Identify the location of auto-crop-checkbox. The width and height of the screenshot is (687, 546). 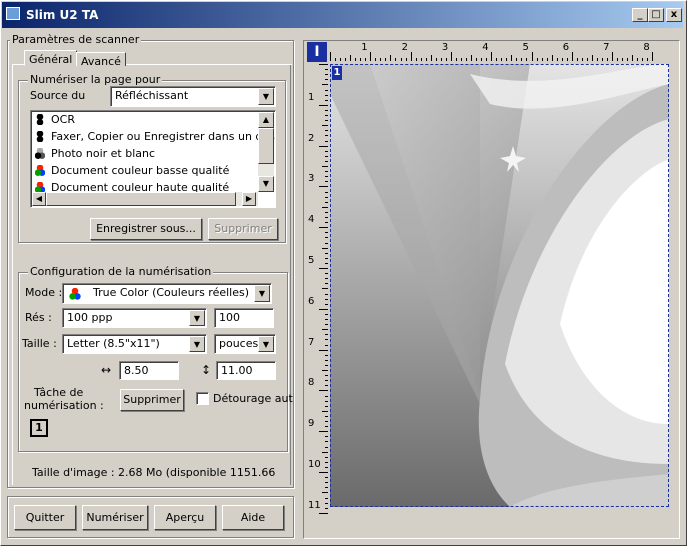
(202, 398).